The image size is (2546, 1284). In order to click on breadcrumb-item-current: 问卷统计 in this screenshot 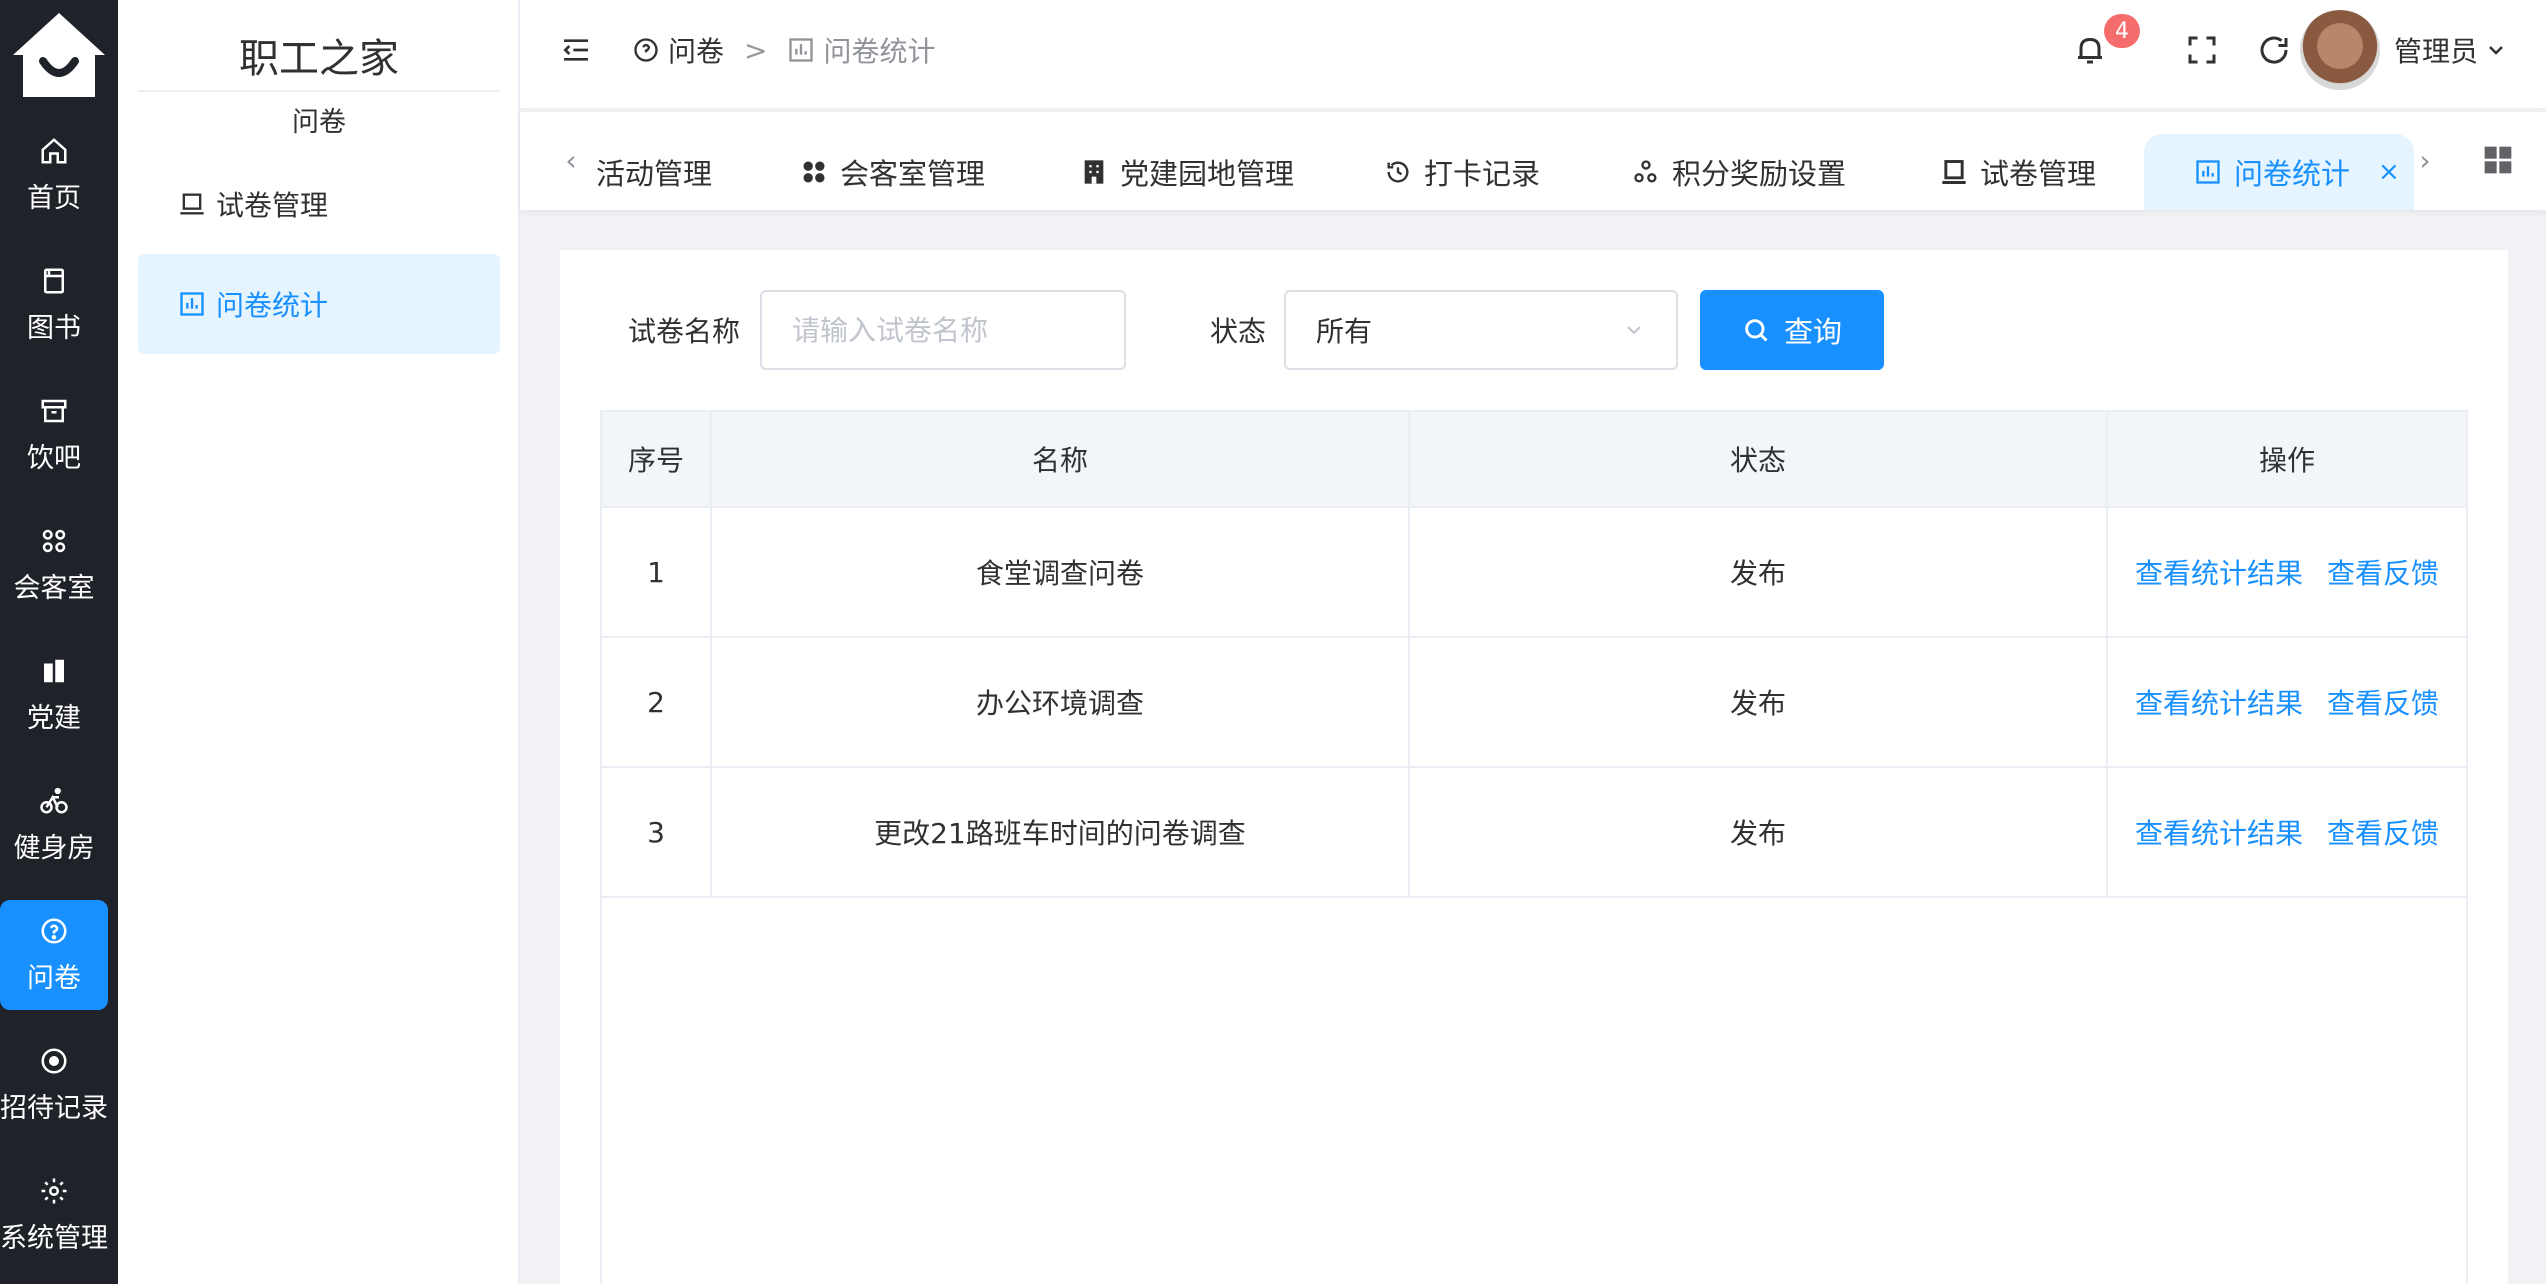, I will do `click(879, 51)`.